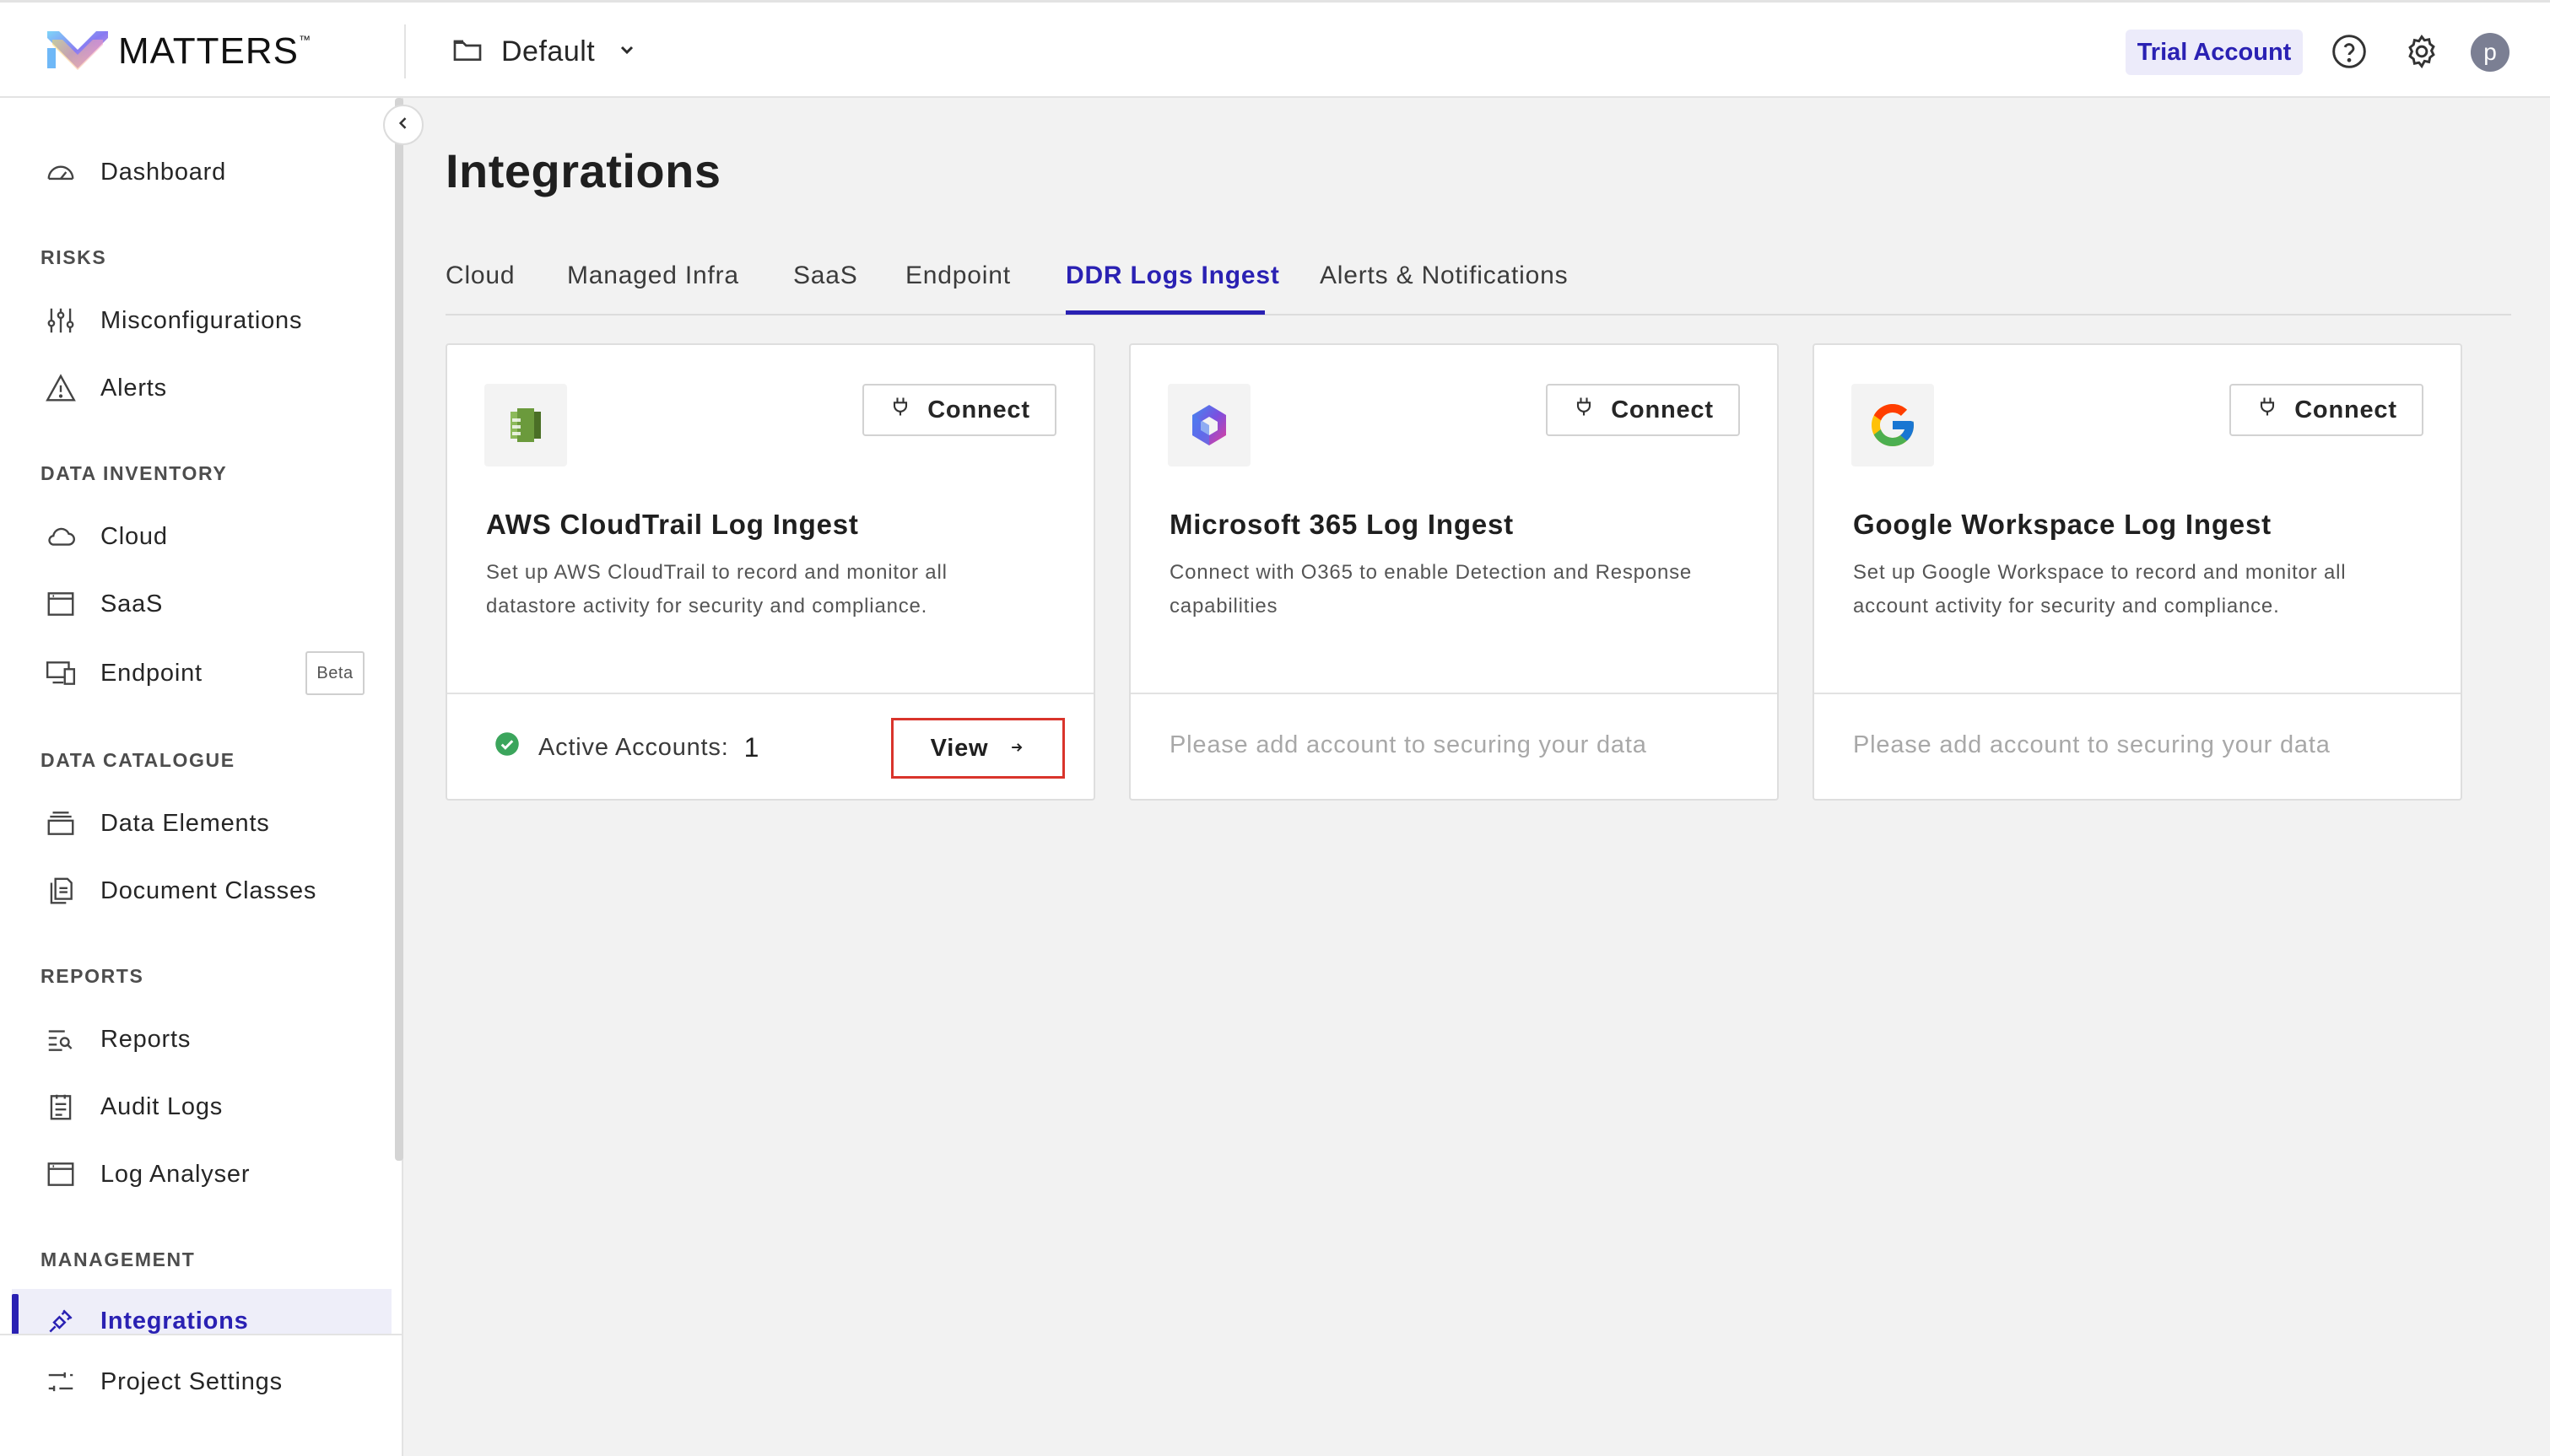  I want to click on help-icon, so click(2349, 52).